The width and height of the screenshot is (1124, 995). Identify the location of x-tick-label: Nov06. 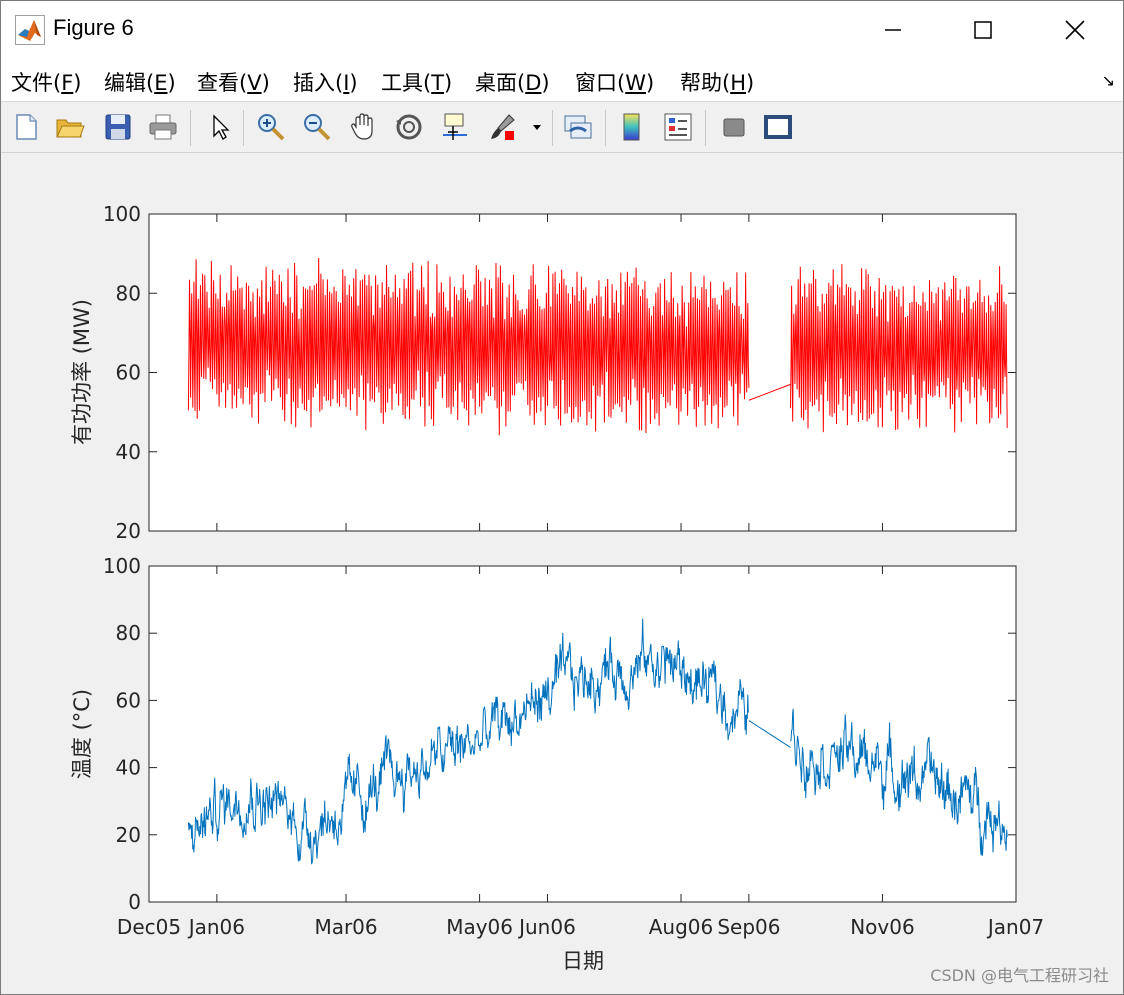
(882, 927).